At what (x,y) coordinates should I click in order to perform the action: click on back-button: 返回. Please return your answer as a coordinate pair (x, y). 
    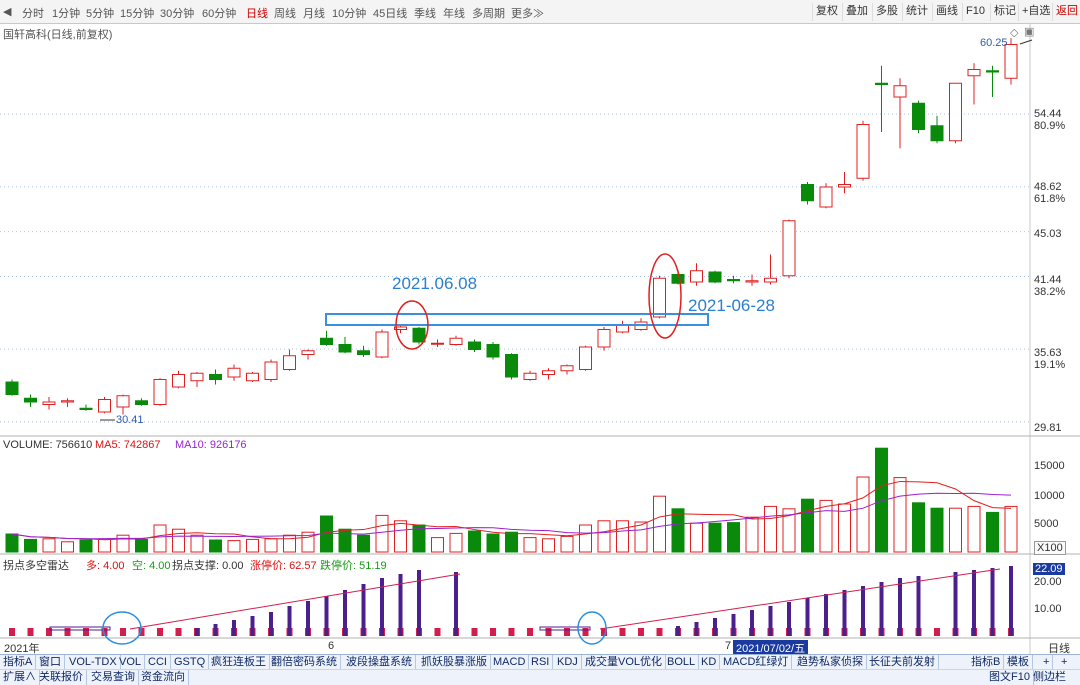
    Looking at the image, I should click on (1066, 12).